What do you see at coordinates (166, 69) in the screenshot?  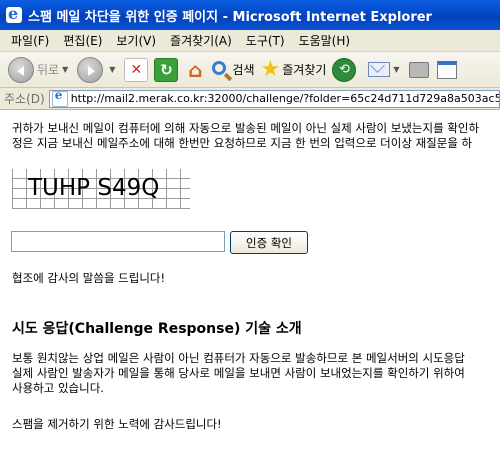 I see `refresh-icon: ↻` at bounding box center [166, 69].